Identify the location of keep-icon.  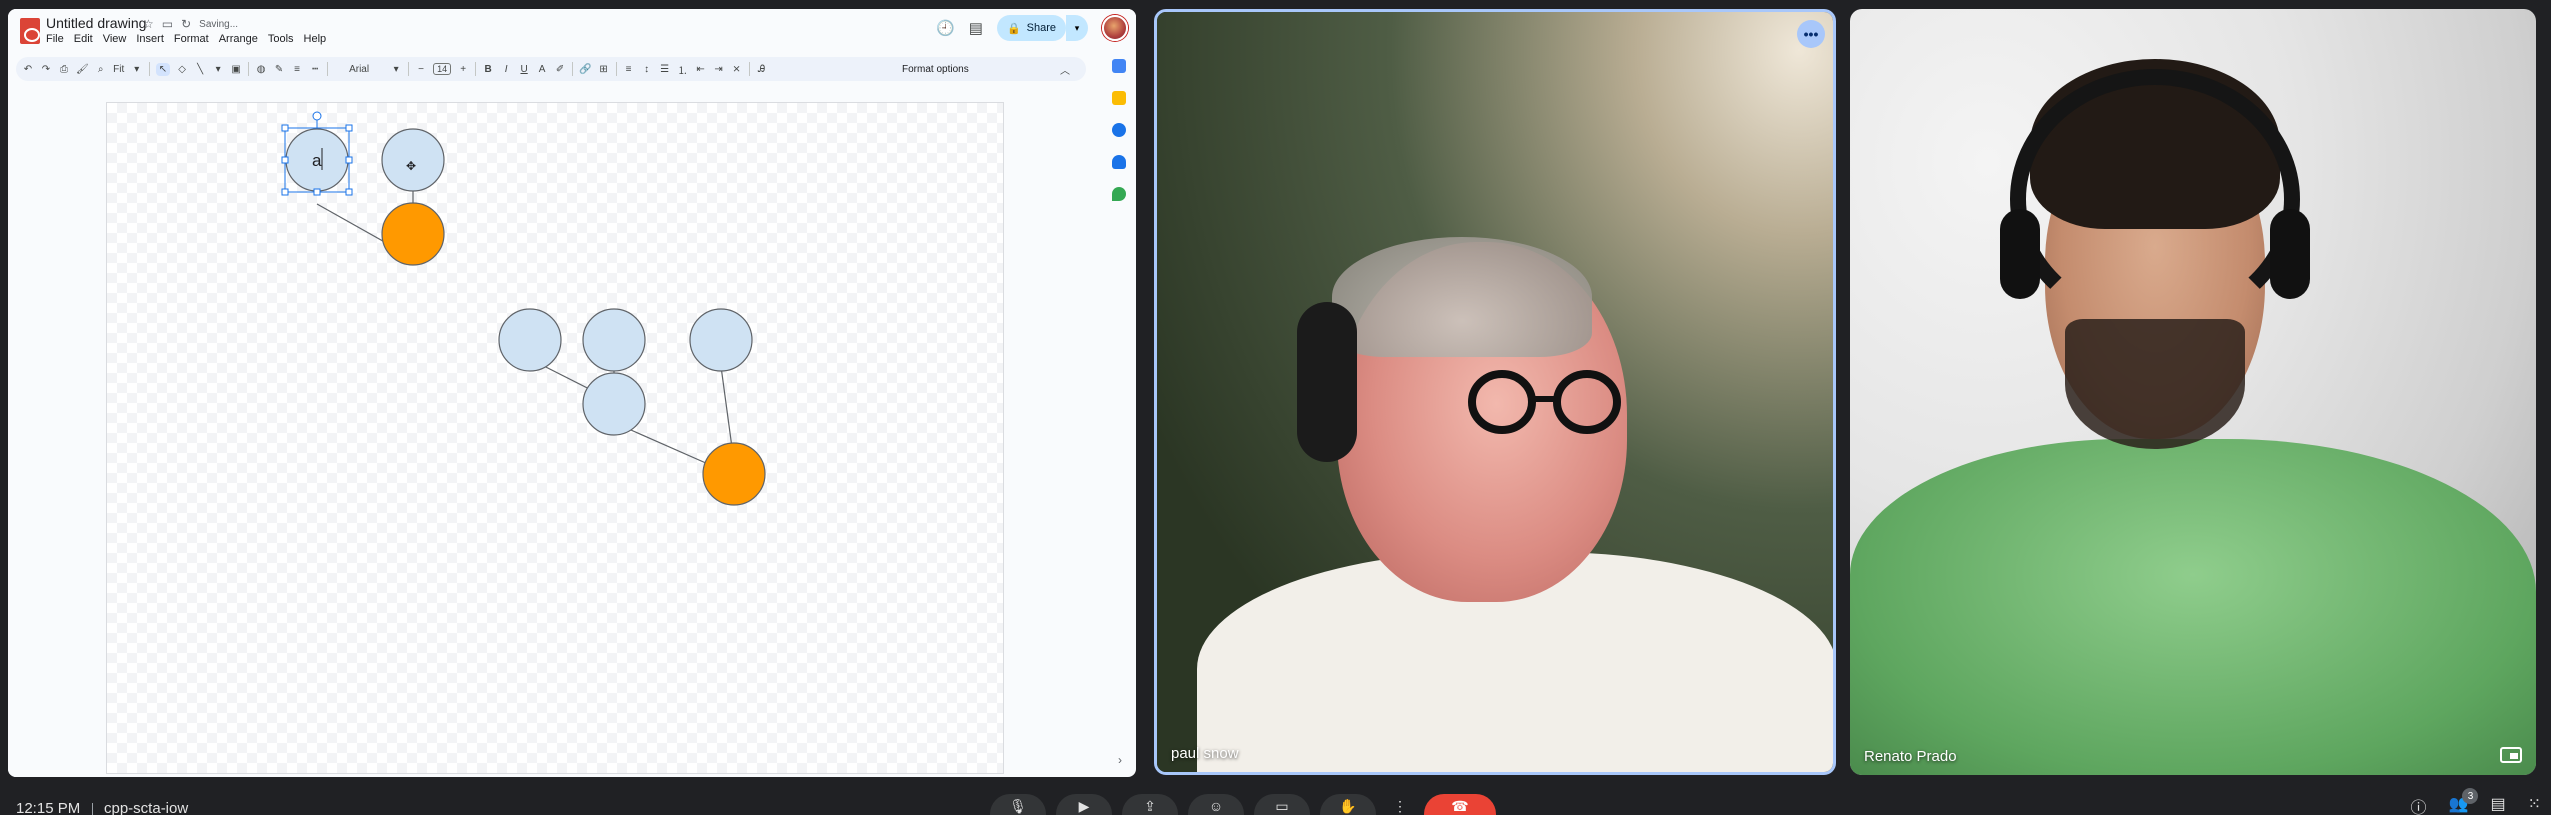
(1119, 98).